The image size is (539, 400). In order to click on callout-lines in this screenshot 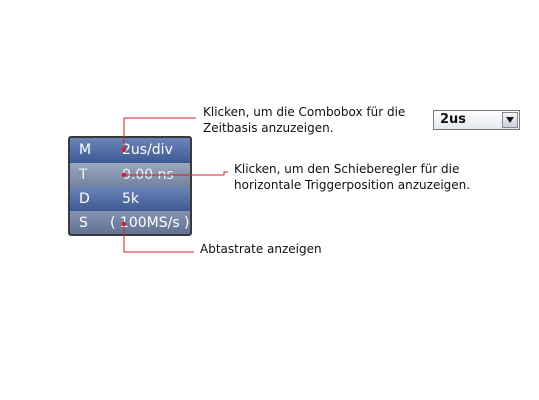, I will do `click(174, 185)`.